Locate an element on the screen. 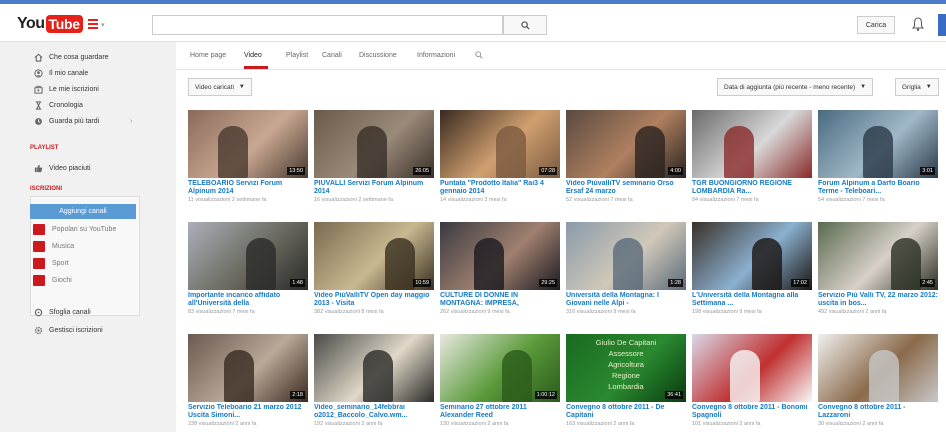 The width and height of the screenshot is (946, 432). video-thumbnail: 26:05 is located at coordinates (374, 144).